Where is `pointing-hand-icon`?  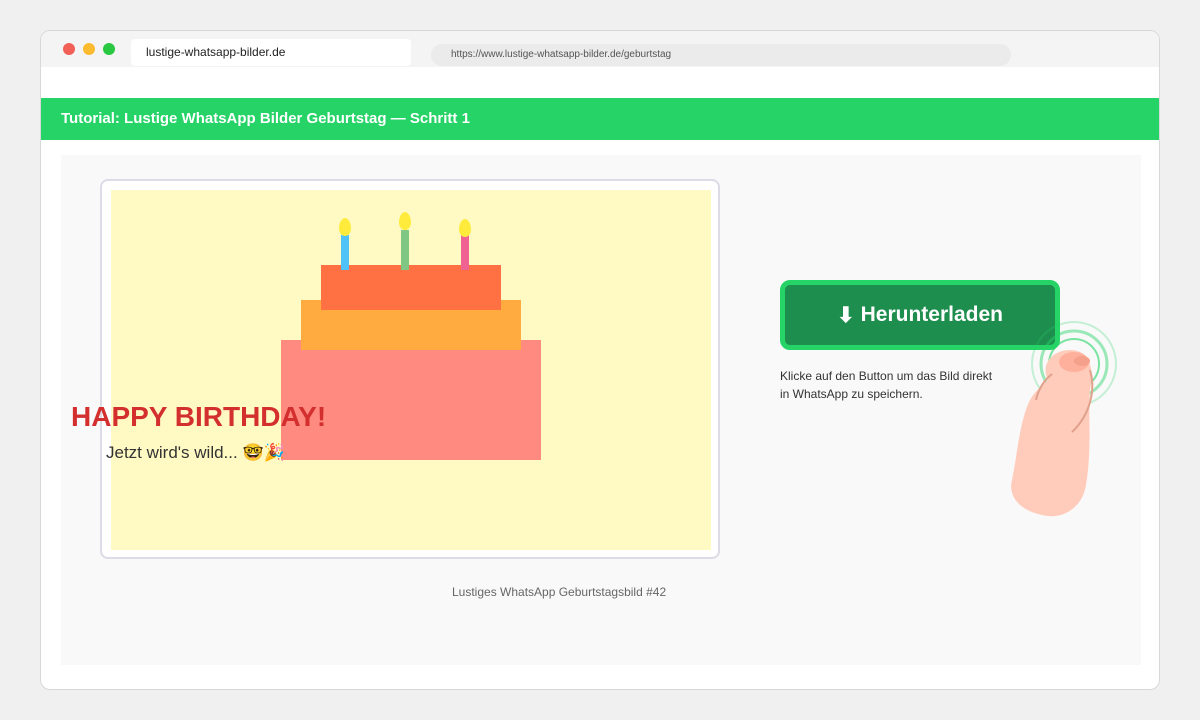 pointing-hand-icon is located at coordinates (1064, 419).